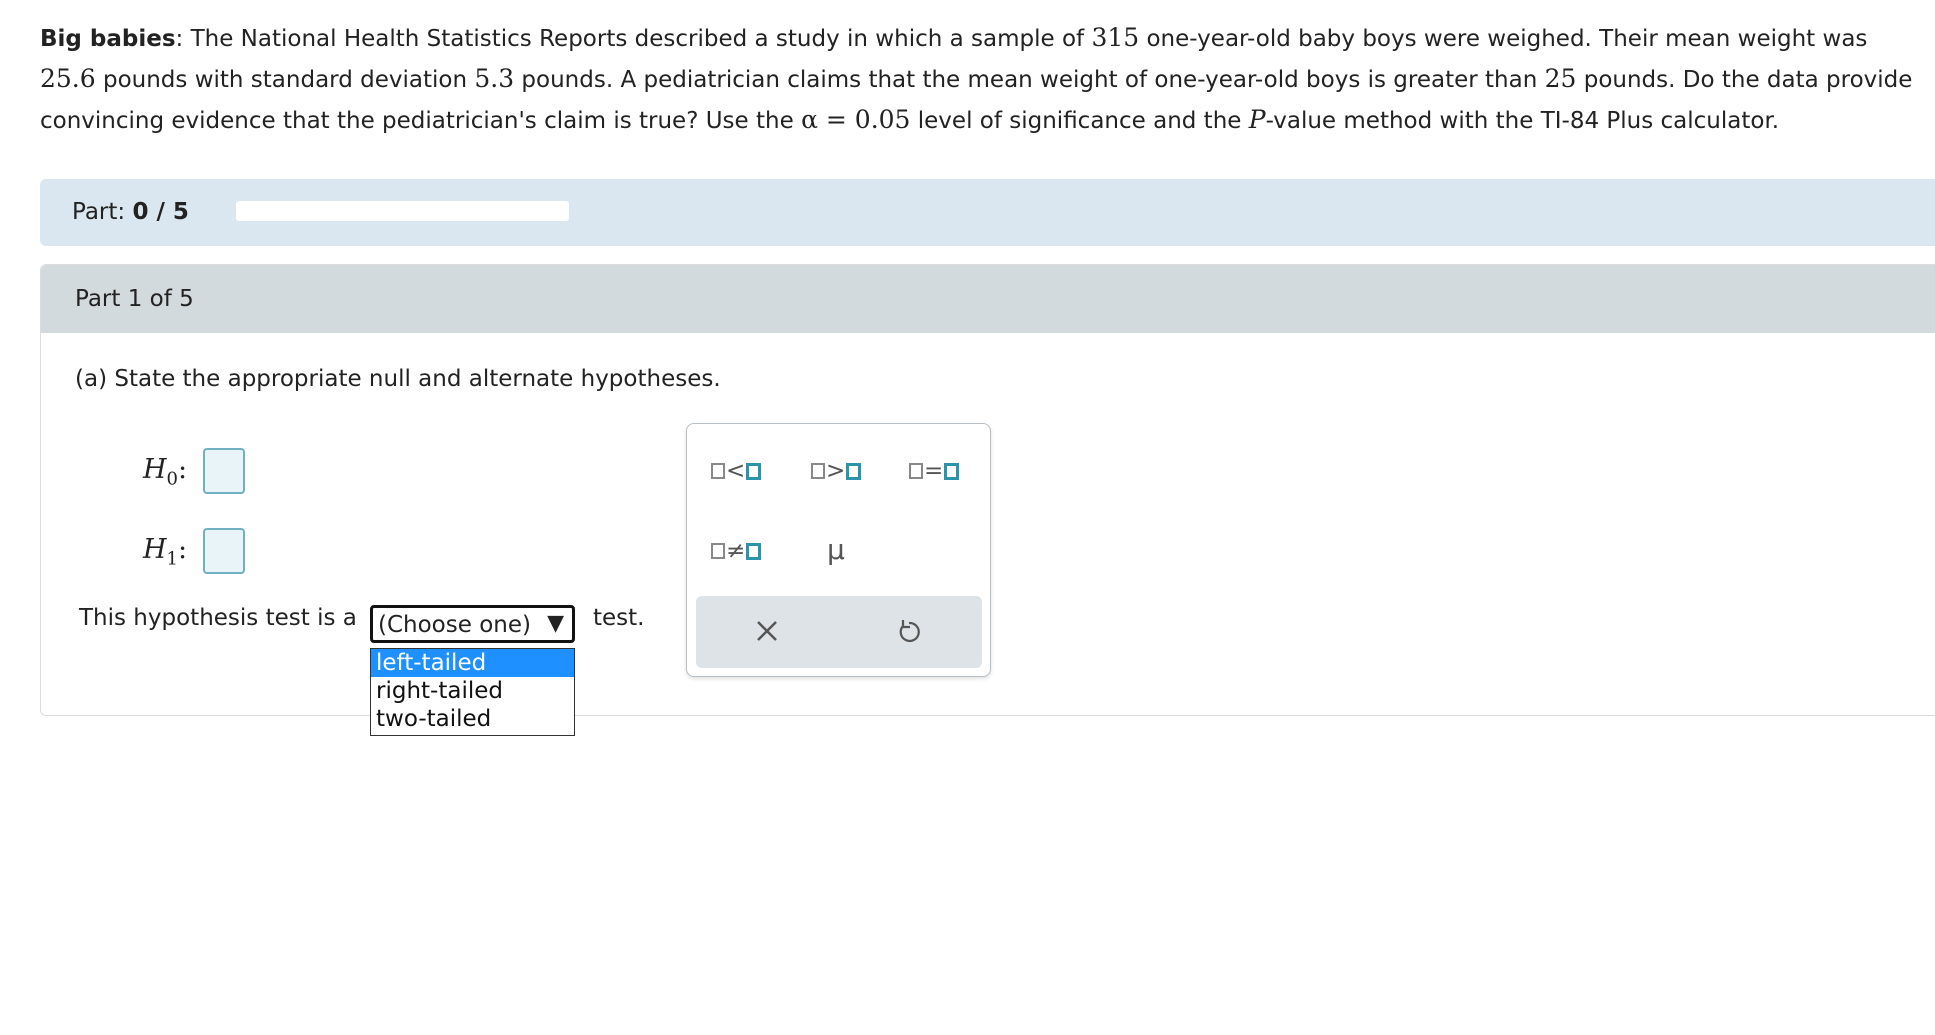 This screenshot has width=1935, height=1035. Describe the element at coordinates (134, 299) in the screenshot. I see `part-title: Part 1 of 5` at that location.